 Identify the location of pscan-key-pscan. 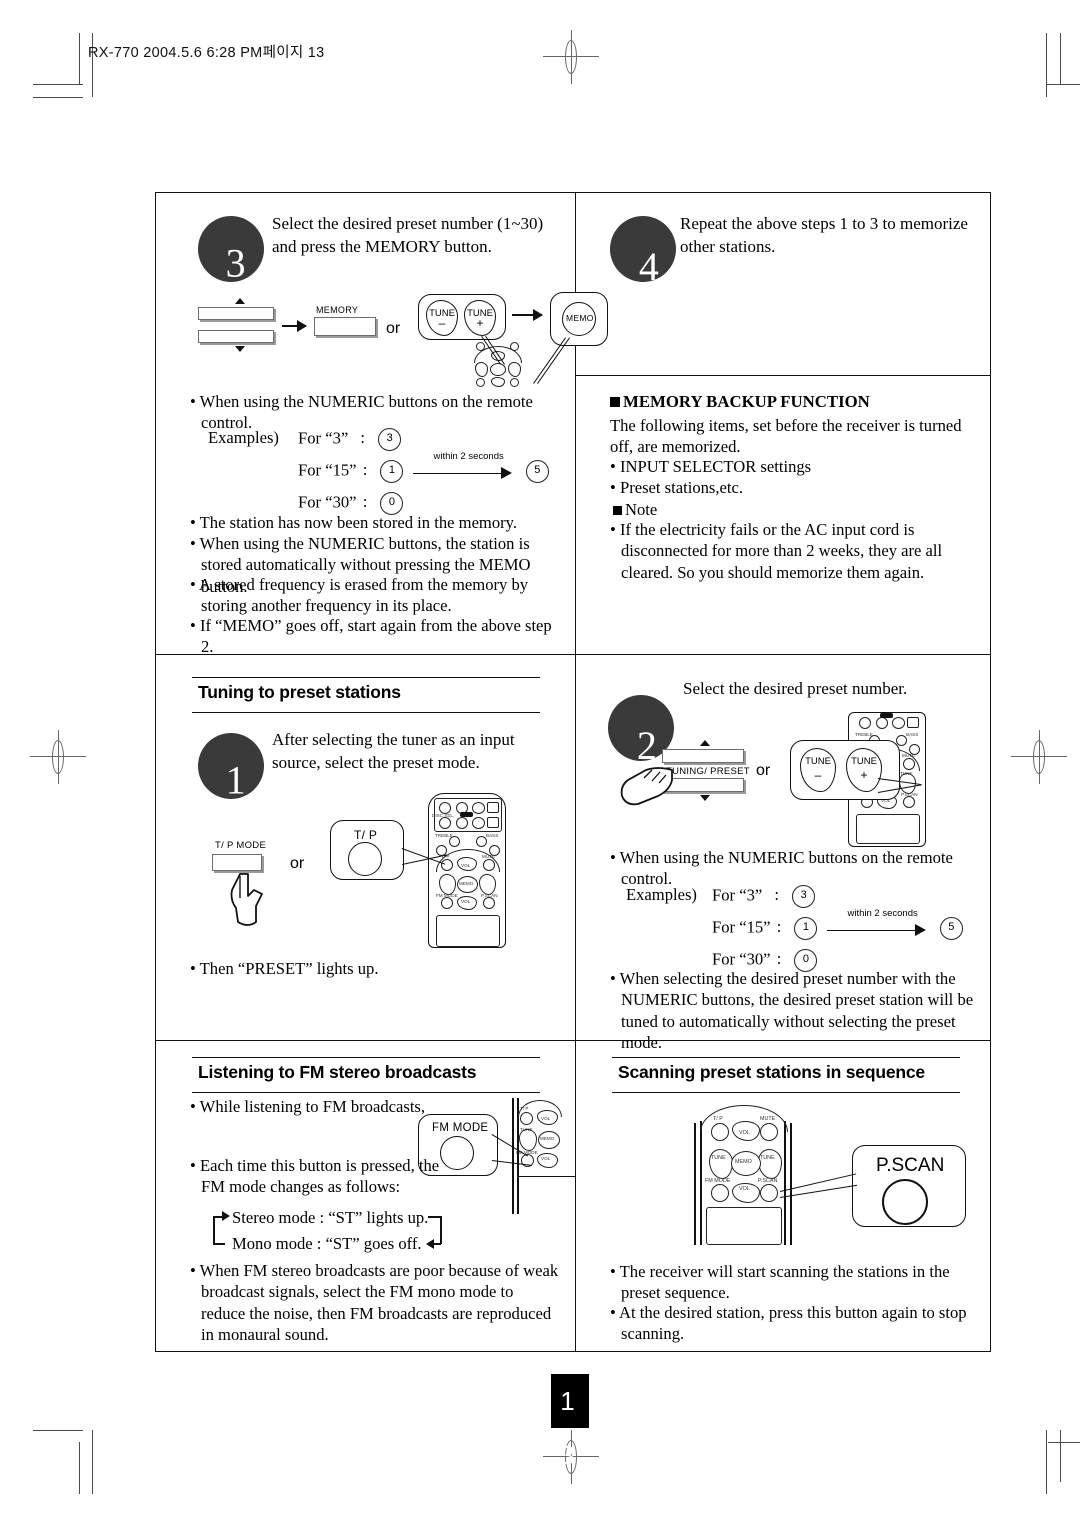
(769, 1193).